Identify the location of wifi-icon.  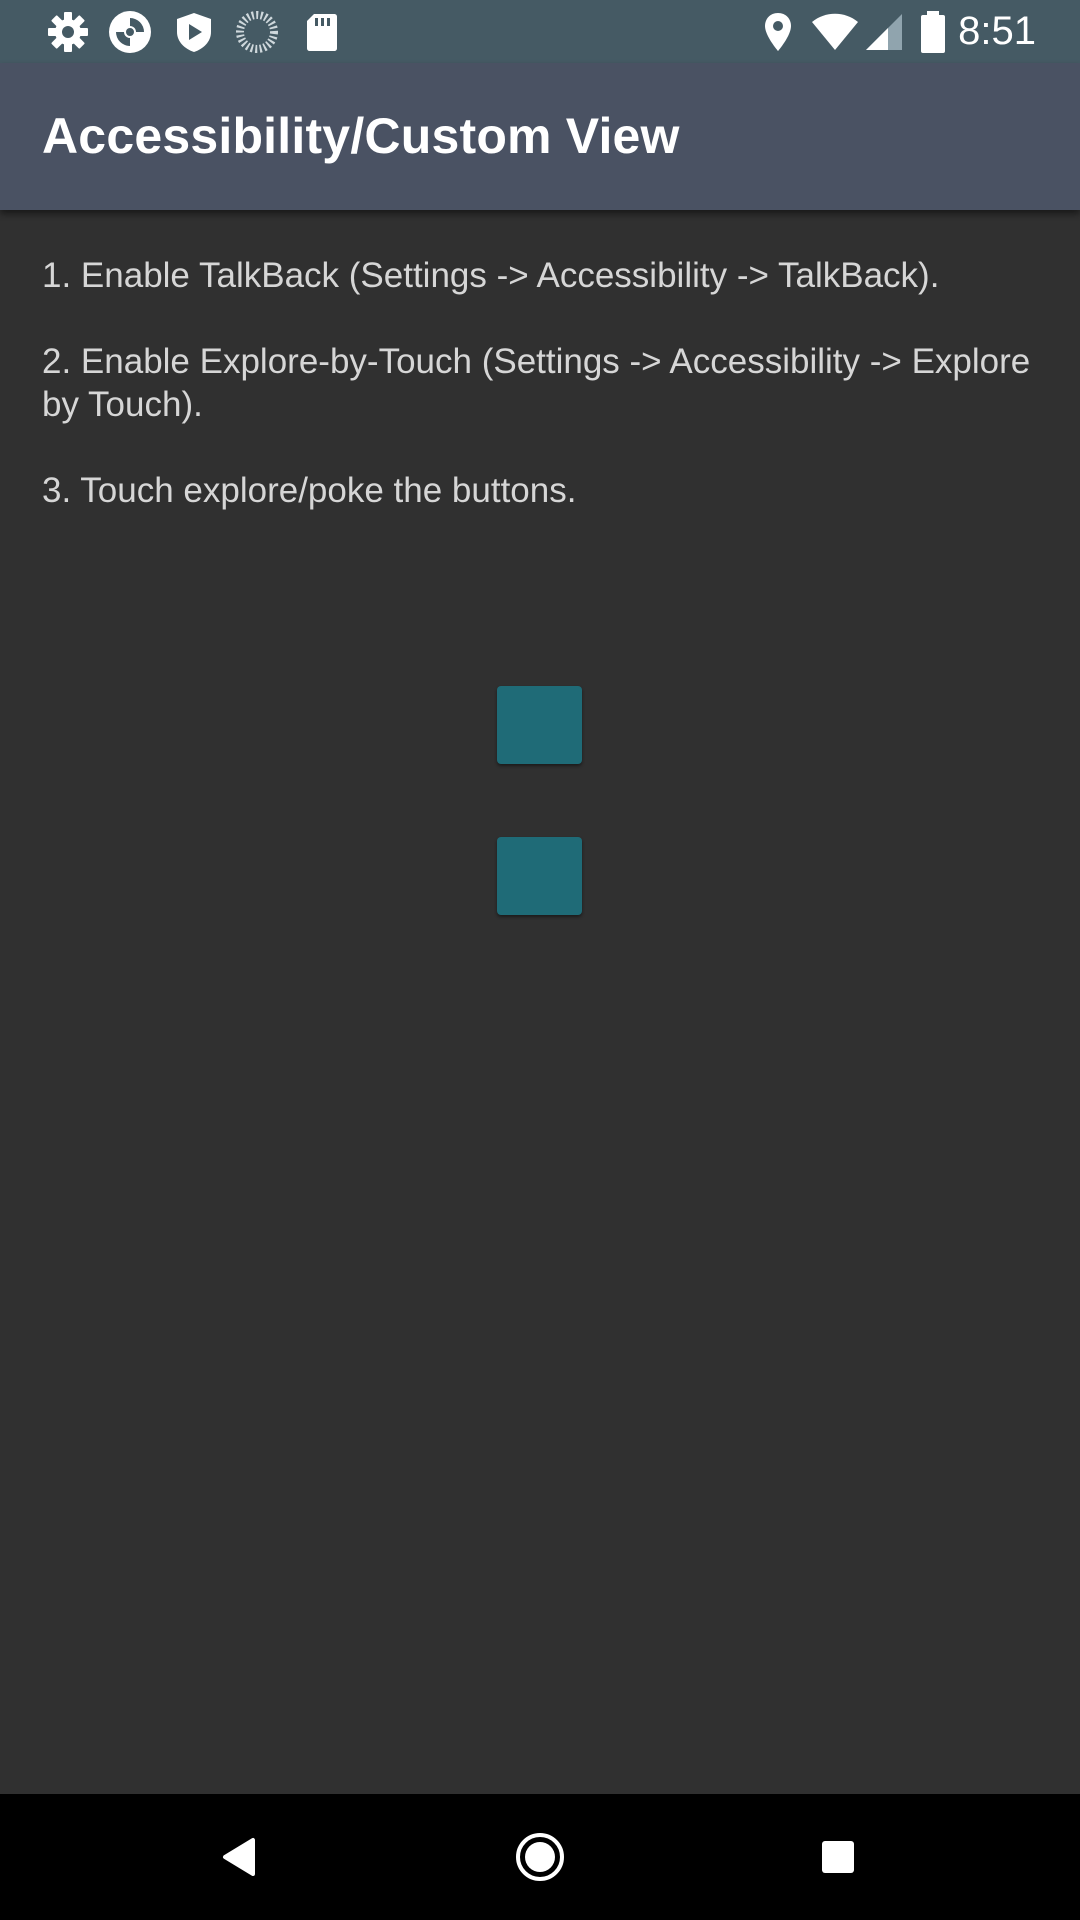
(835, 32).